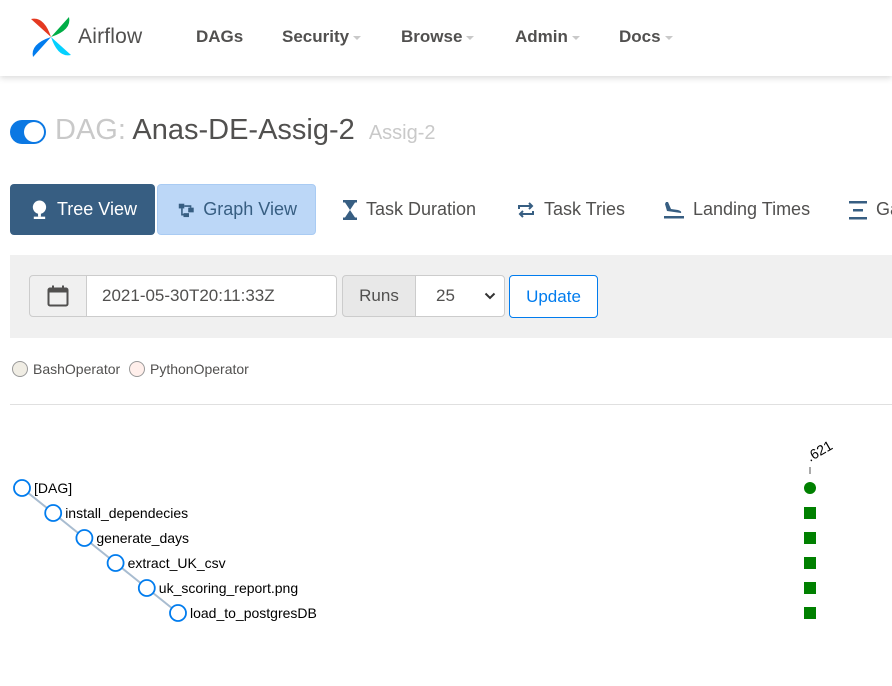  I want to click on tab-graph-view-label: Graph View, so click(250, 209).